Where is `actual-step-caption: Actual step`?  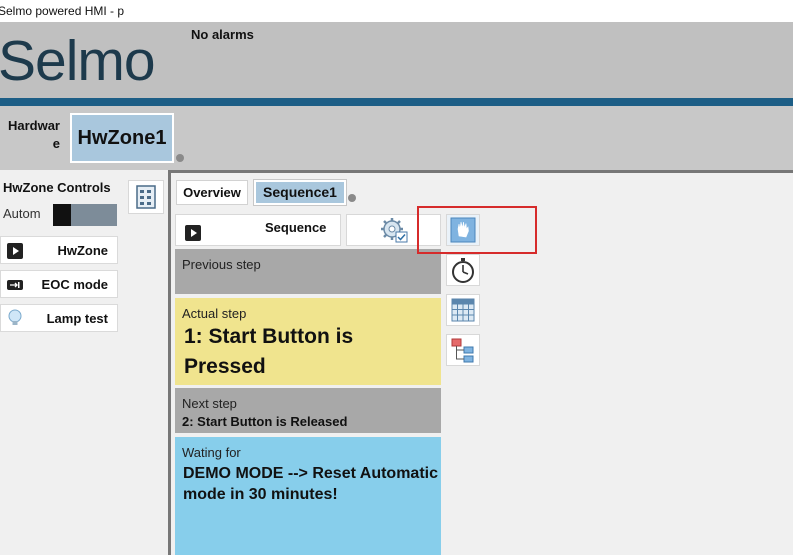 actual-step-caption: Actual step is located at coordinates (214, 313).